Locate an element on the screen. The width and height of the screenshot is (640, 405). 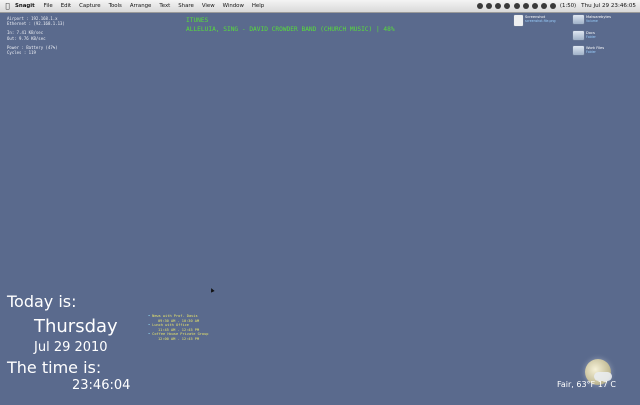
menu-arrange: Arrange is located at coordinates (140, 6).